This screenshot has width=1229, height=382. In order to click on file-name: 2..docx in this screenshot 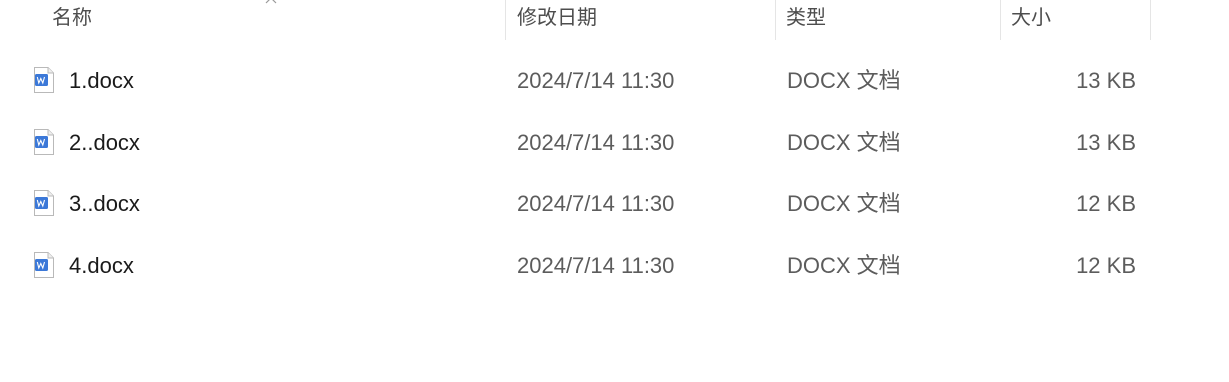, I will do `click(104, 143)`.